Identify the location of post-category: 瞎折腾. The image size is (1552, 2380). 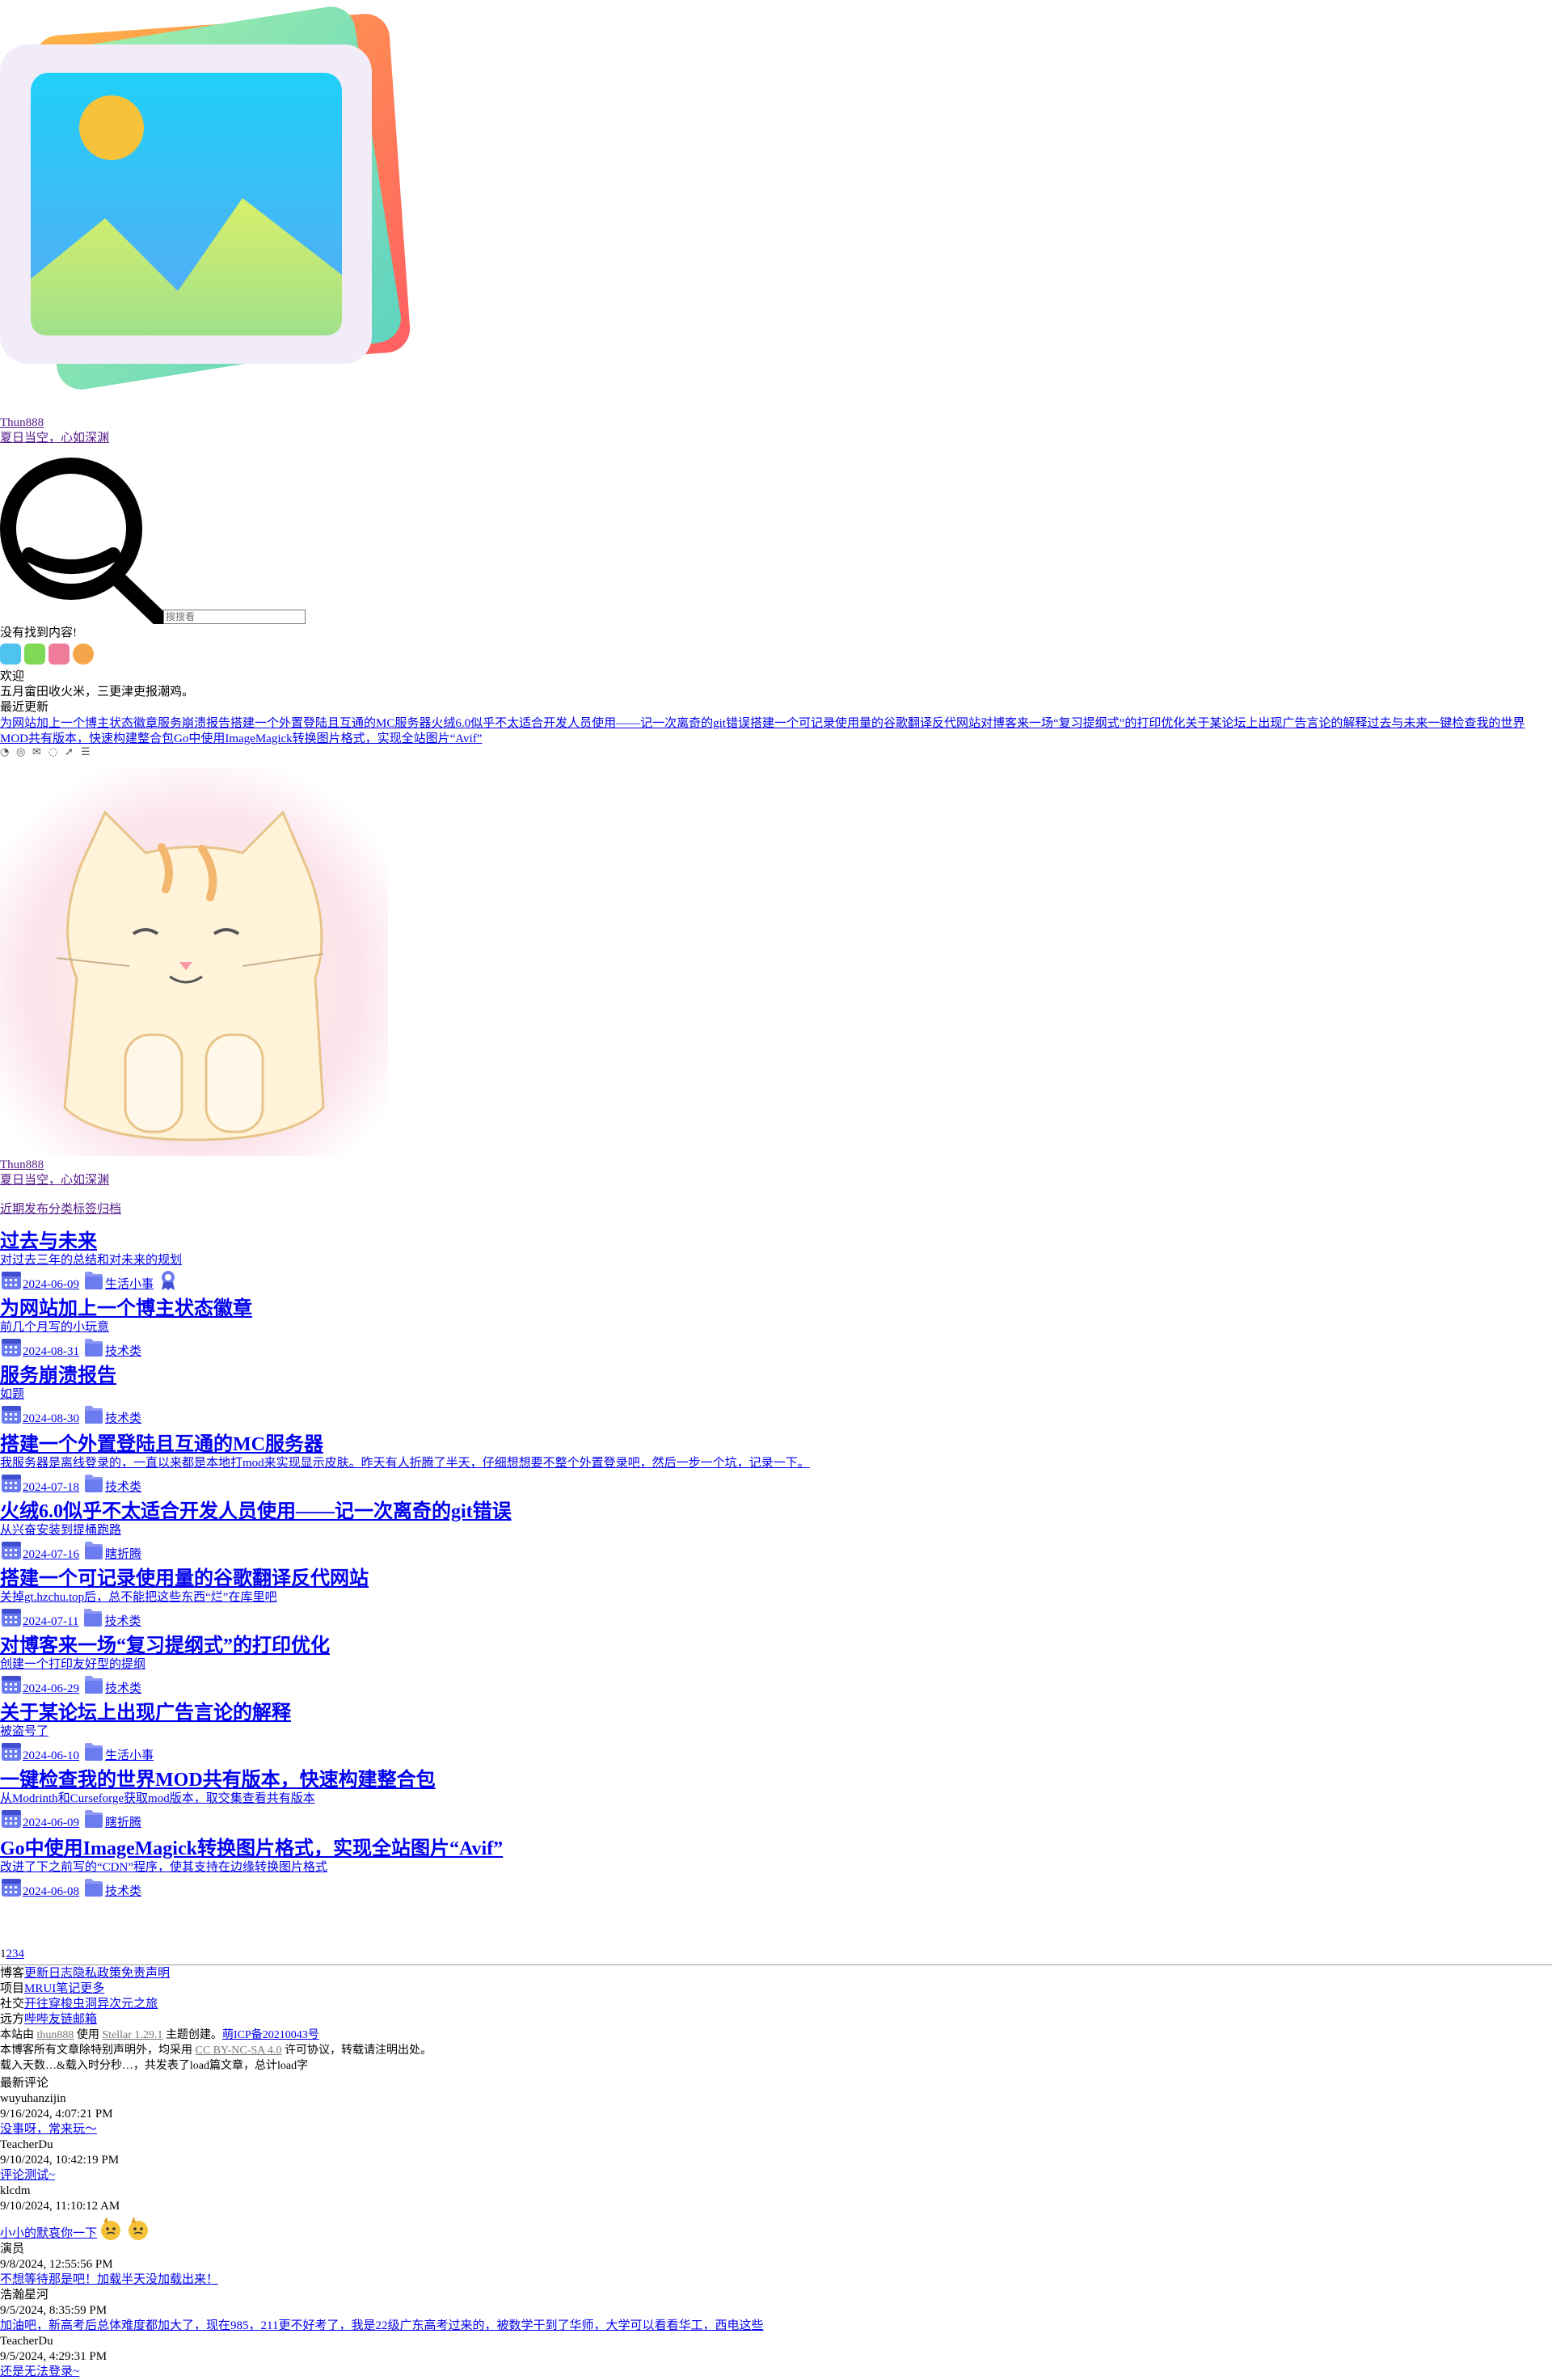
(123, 1554).